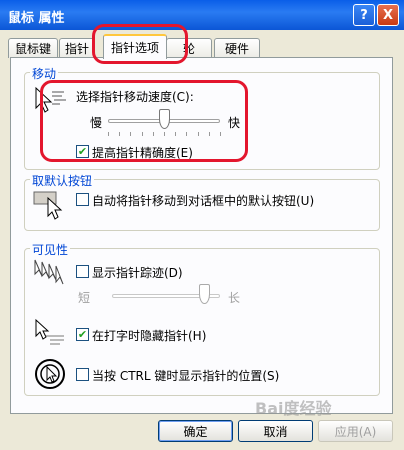 This screenshot has height=450, width=404. I want to click on tab-pointer-options: 指针选项, so click(135, 46).